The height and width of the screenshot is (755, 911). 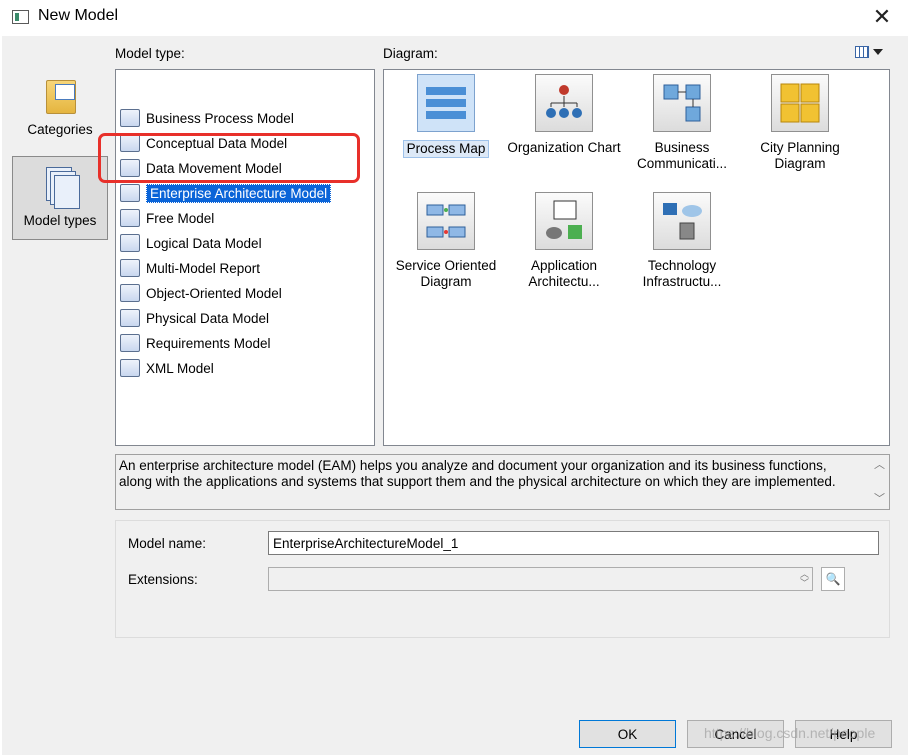 I want to click on diagram-item-selected: Process Map, so click(x=446, y=116).